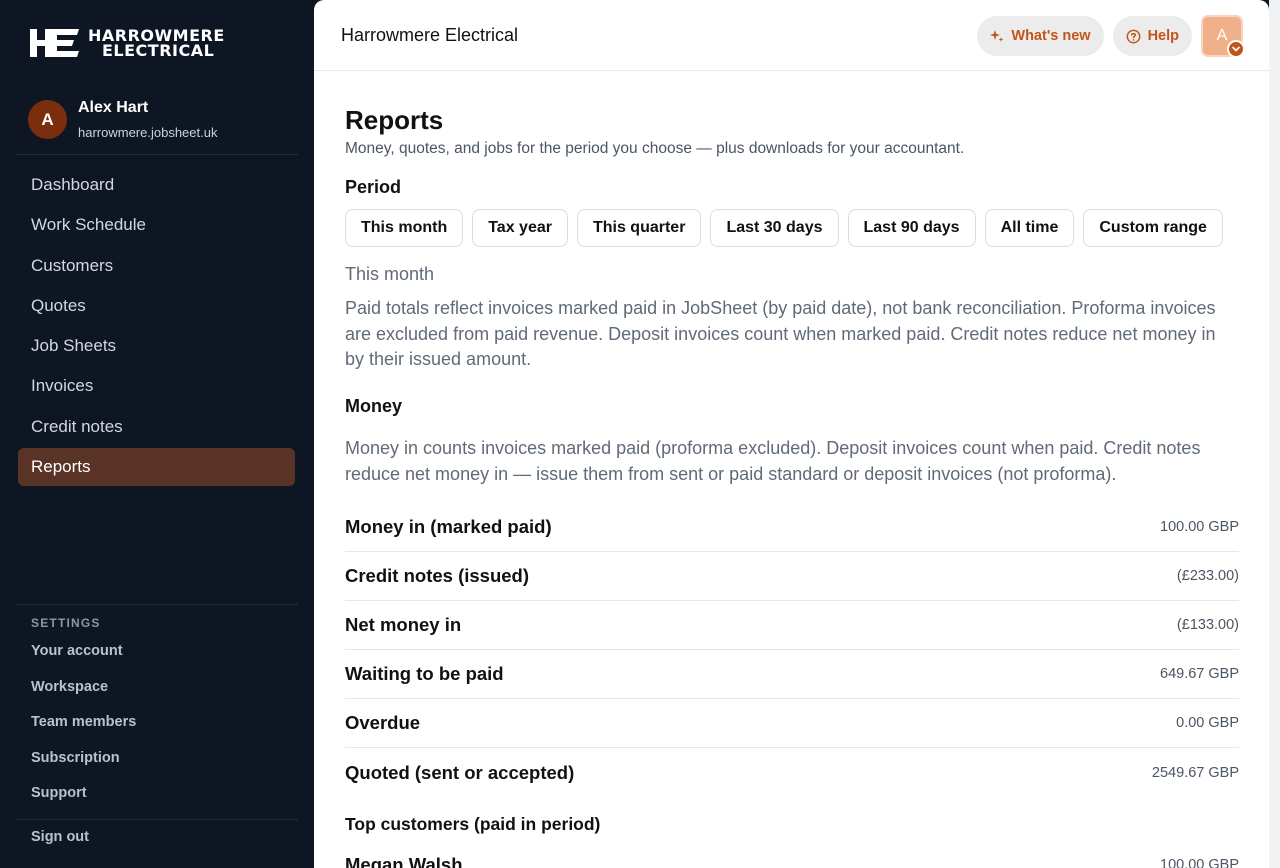  What do you see at coordinates (1051, 36) in the screenshot?
I see `whats-new-label: What's new` at bounding box center [1051, 36].